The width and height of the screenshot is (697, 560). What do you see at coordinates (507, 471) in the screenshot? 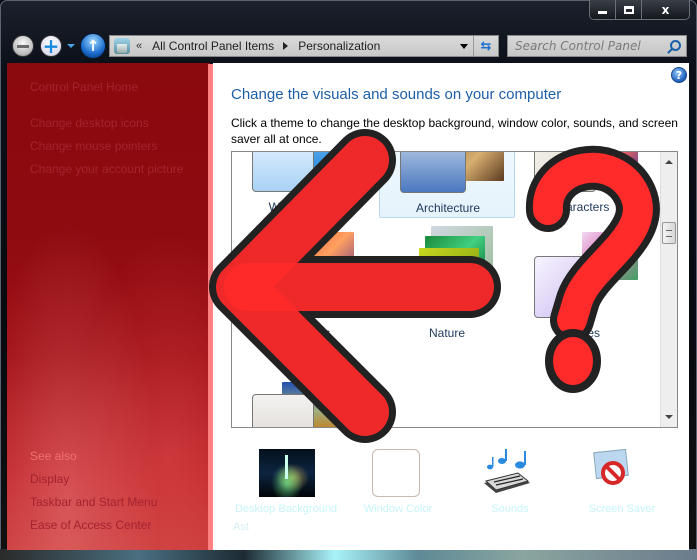
I see `sounds-icon` at bounding box center [507, 471].